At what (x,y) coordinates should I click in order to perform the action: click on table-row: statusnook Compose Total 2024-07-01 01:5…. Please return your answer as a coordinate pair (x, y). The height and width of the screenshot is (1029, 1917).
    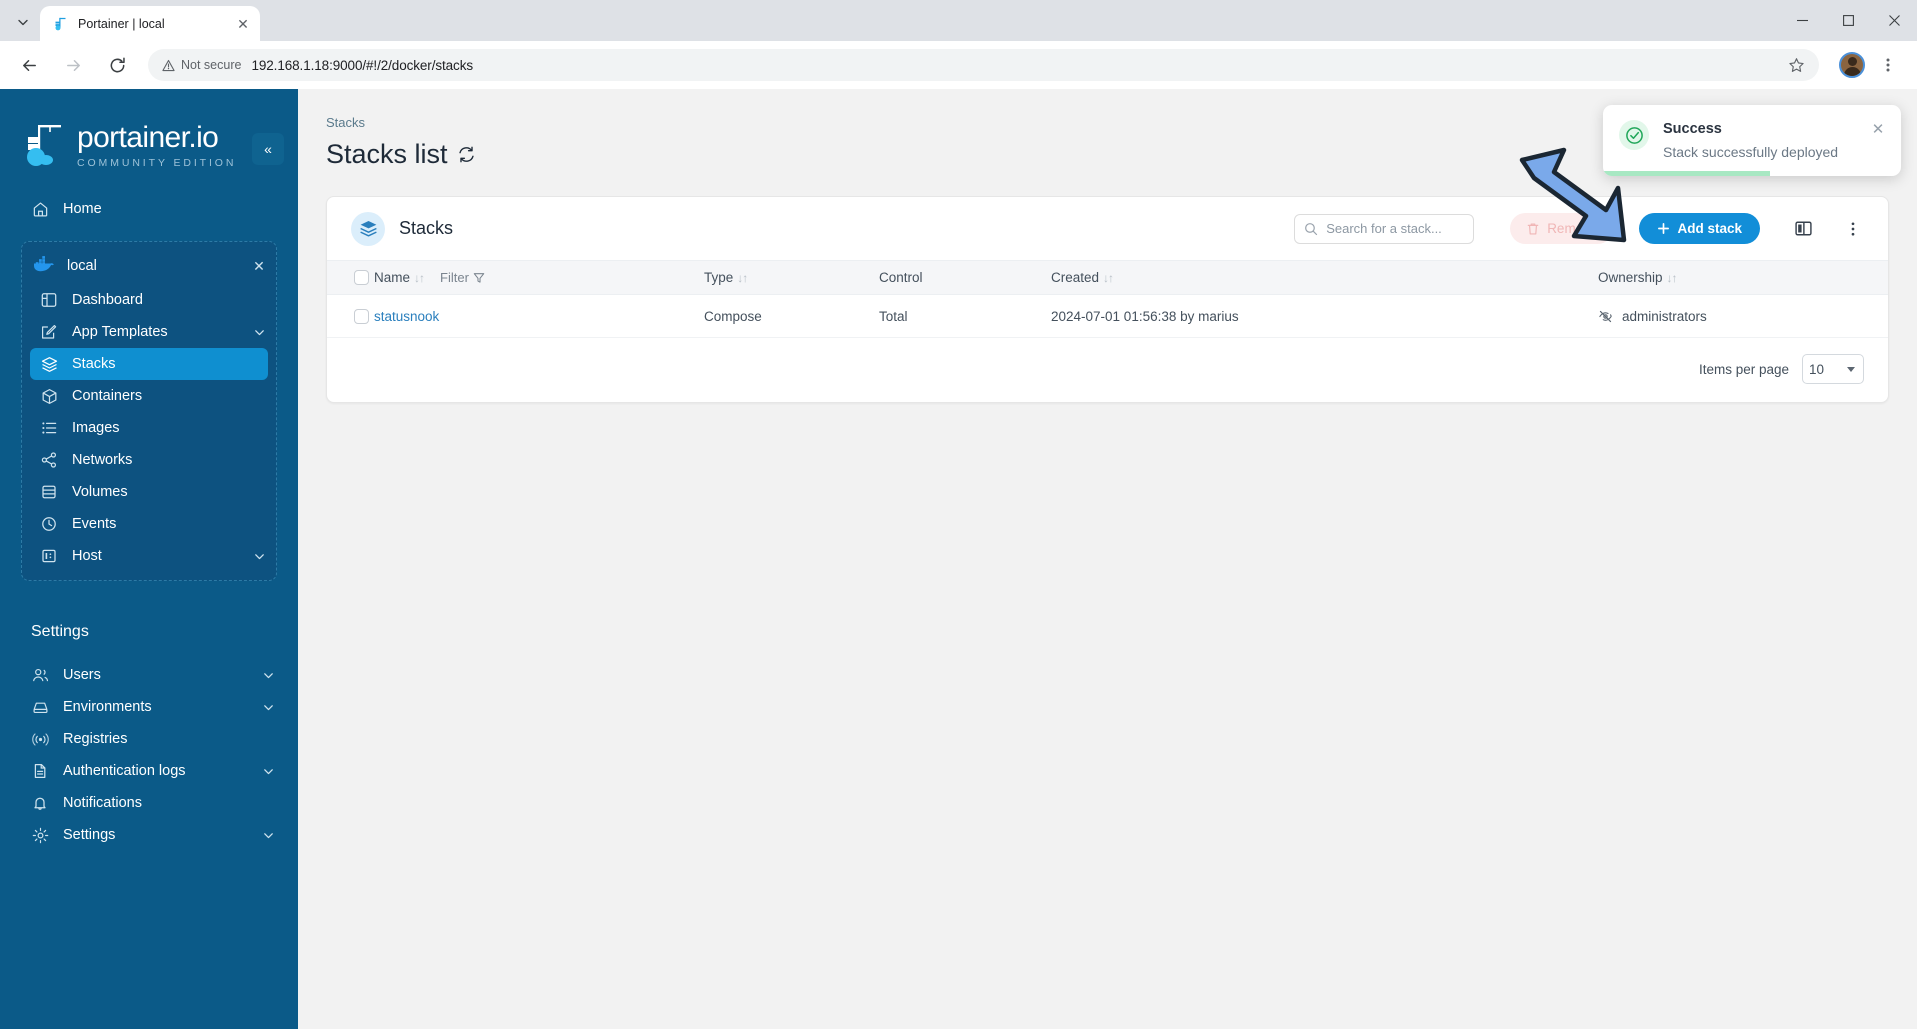
    Looking at the image, I should click on (1107, 316).